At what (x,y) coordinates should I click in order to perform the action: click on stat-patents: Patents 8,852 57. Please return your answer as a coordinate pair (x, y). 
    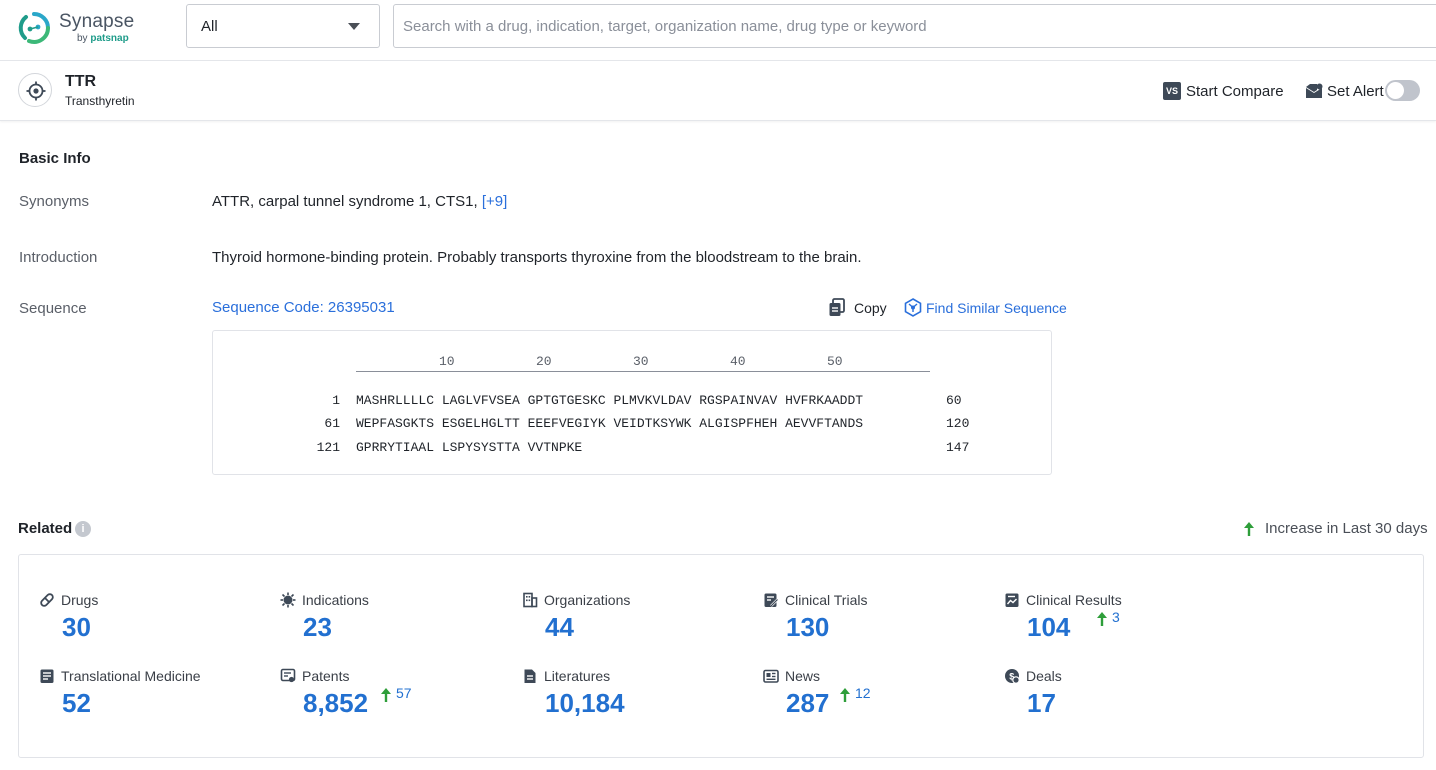
    Looking at the image, I should click on (390, 697).